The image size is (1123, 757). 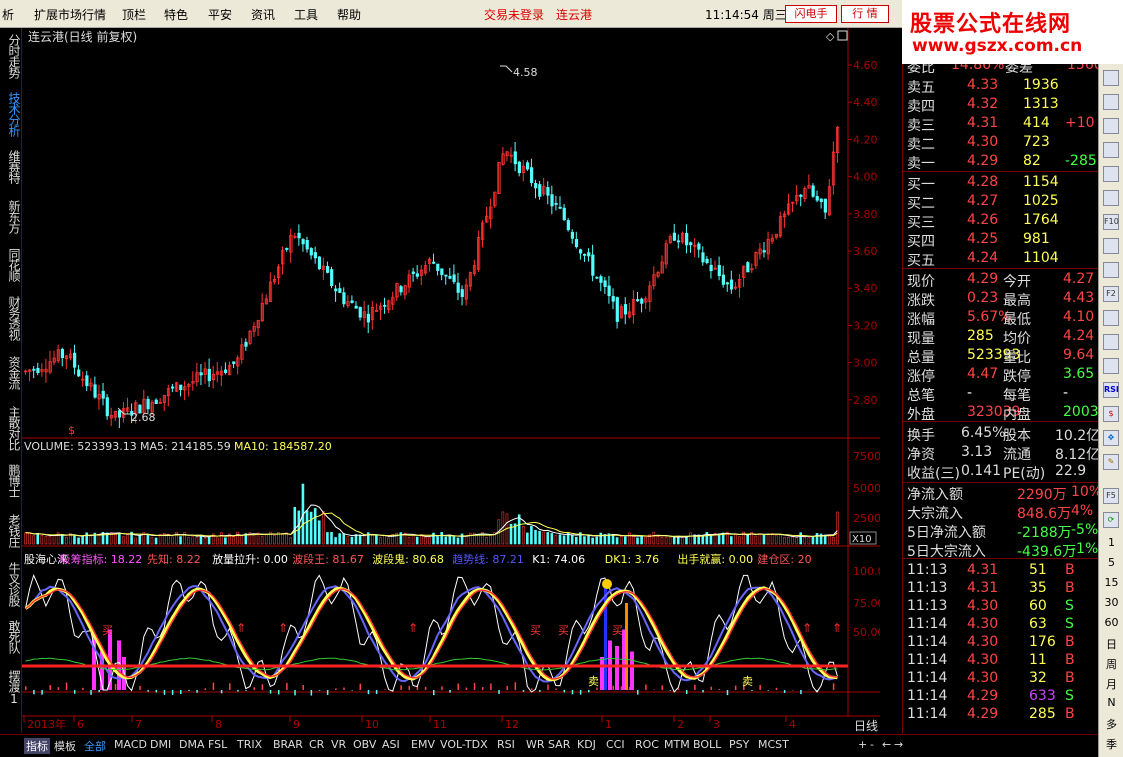 What do you see at coordinates (866, 726) in the screenshot?
I see `period-label: 日线` at bounding box center [866, 726].